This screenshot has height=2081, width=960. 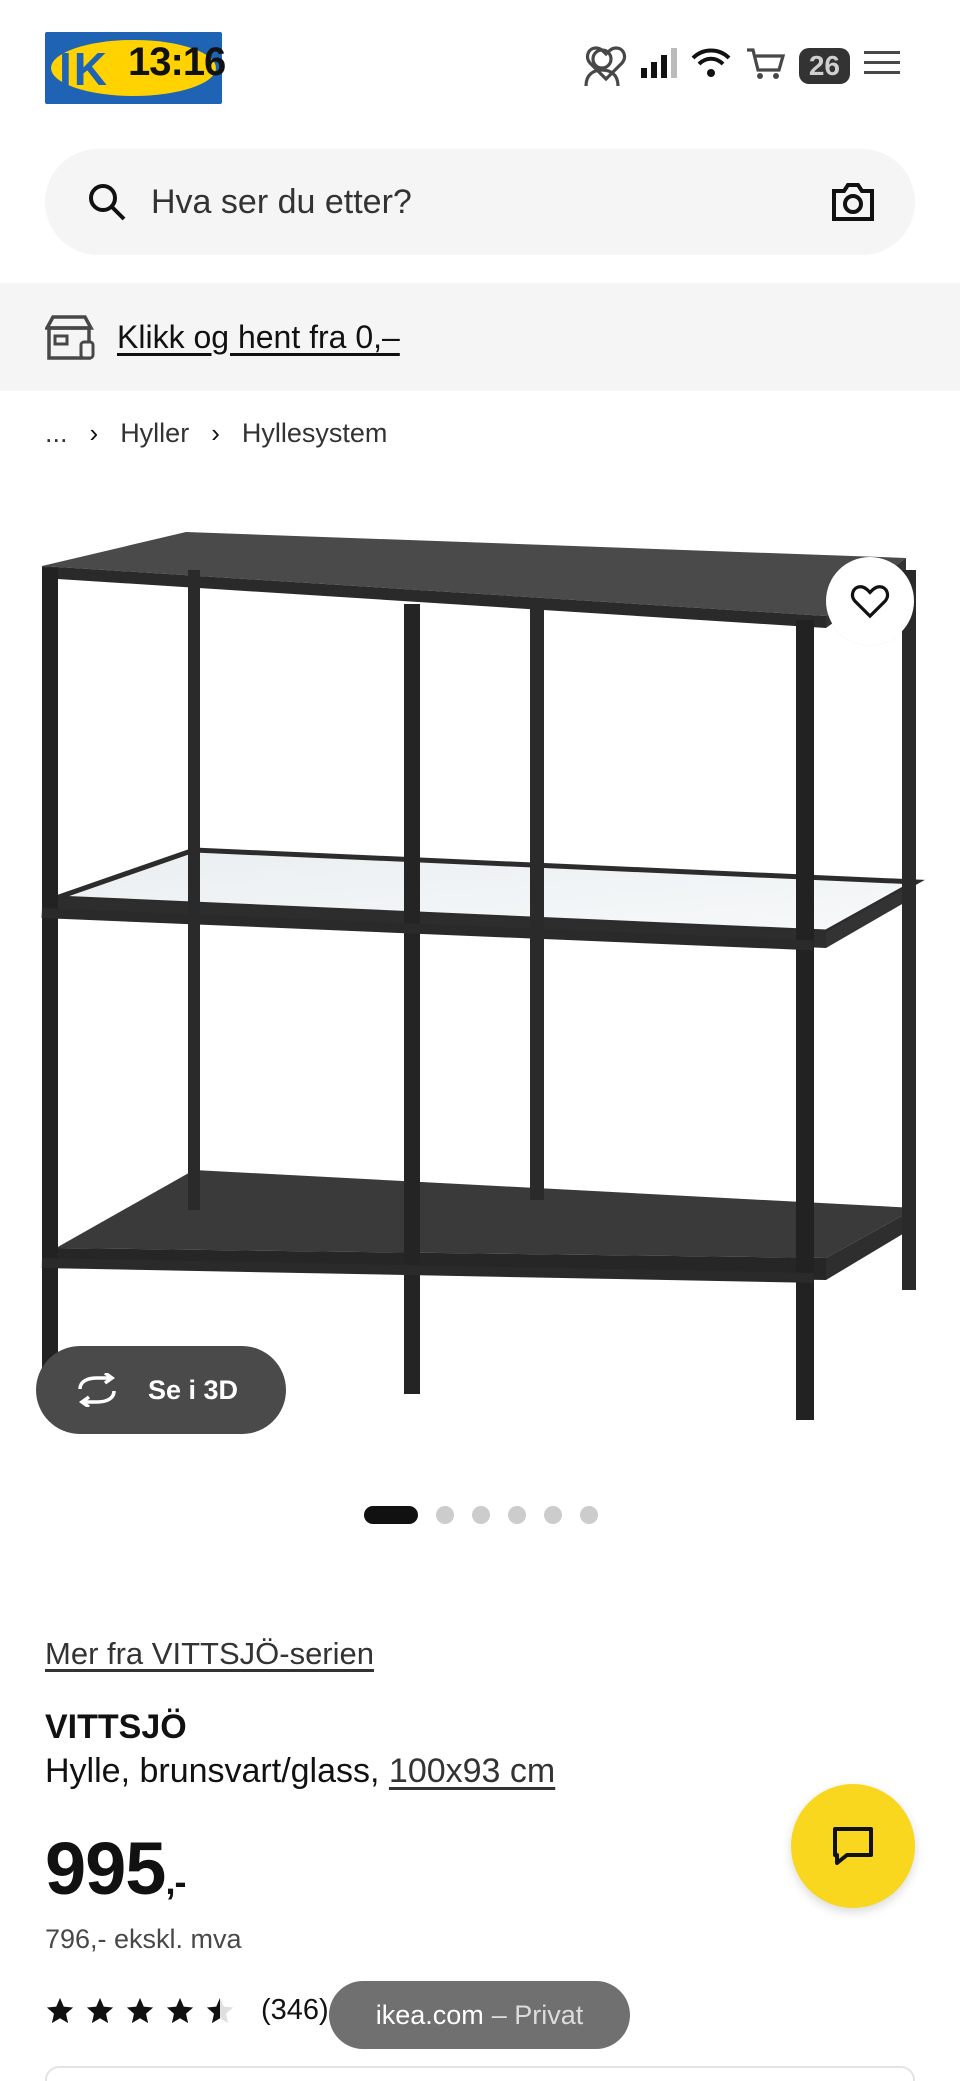 What do you see at coordinates (711, 65) in the screenshot?
I see `wifi-icon` at bounding box center [711, 65].